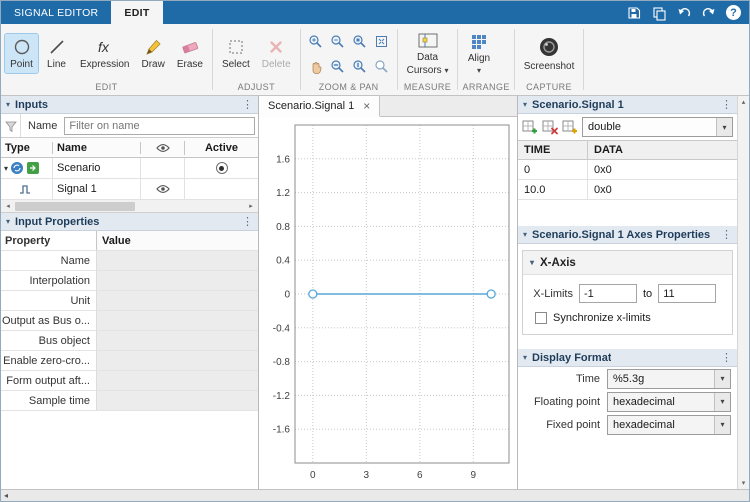 The width and height of the screenshot is (750, 502). Describe the element at coordinates (21, 53) in the screenshot. I see `point-button: Point` at that location.